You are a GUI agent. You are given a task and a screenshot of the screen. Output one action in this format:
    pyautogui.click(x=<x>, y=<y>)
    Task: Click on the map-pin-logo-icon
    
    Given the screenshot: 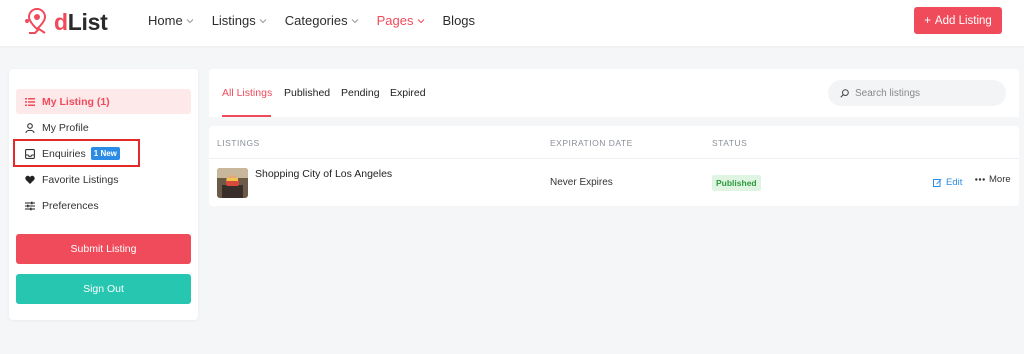 What is the action you would take?
    pyautogui.click(x=37, y=22)
    